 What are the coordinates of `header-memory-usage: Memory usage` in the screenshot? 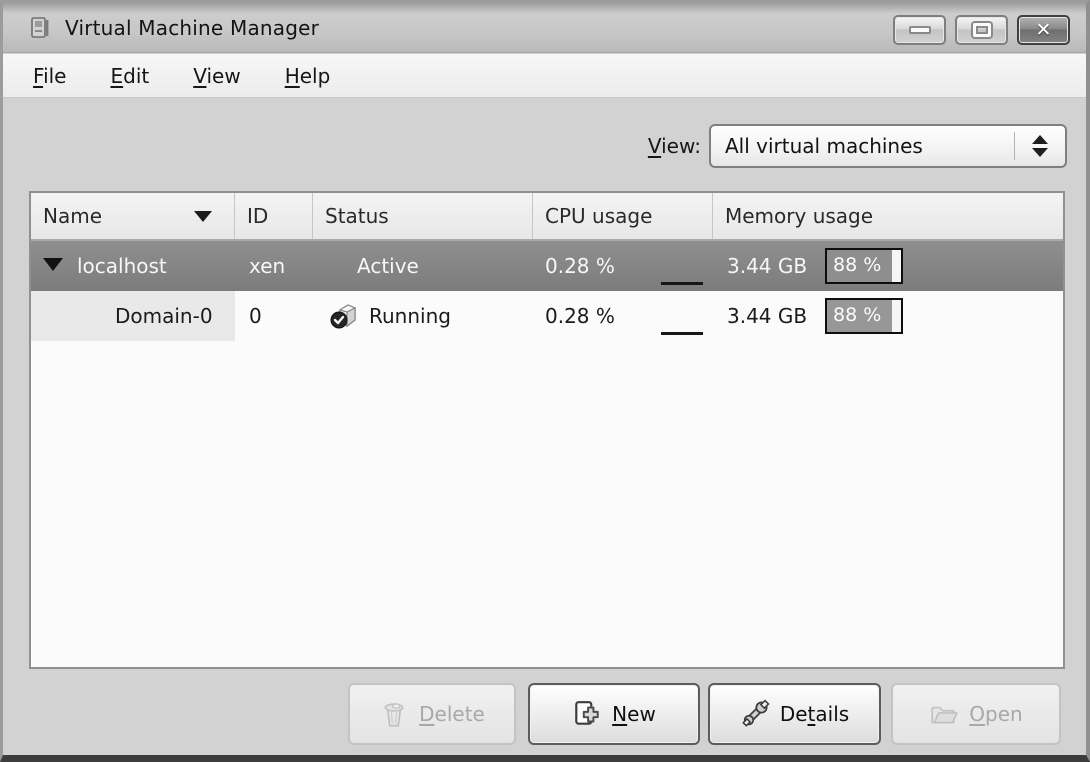 It's located at (888, 216).